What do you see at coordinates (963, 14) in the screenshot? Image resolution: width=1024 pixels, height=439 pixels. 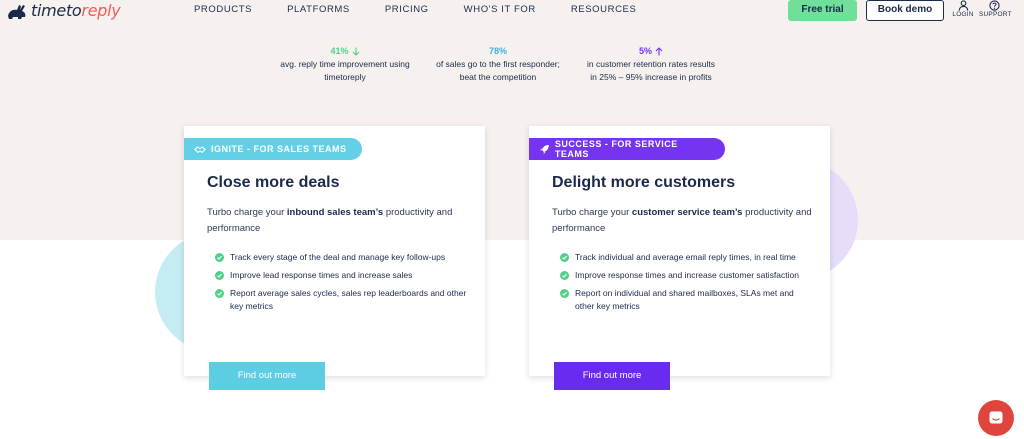 I see `login-label: LOGIN` at bounding box center [963, 14].